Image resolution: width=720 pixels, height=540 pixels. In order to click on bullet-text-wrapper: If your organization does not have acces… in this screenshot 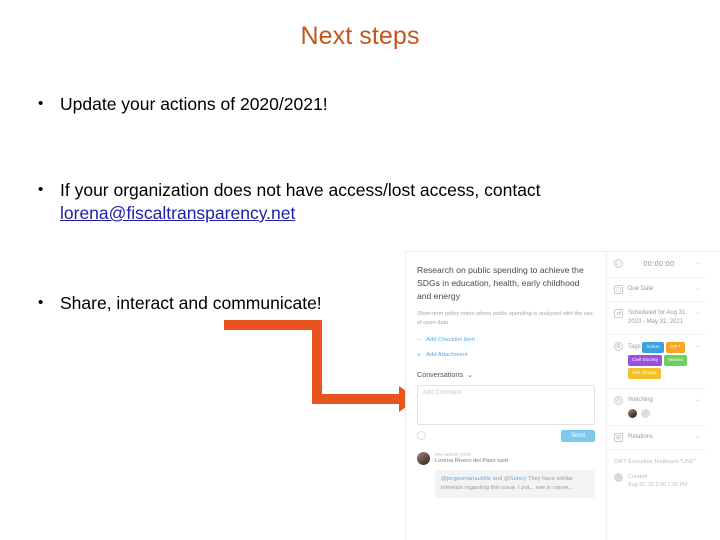, I will do `click(300, 202)`.